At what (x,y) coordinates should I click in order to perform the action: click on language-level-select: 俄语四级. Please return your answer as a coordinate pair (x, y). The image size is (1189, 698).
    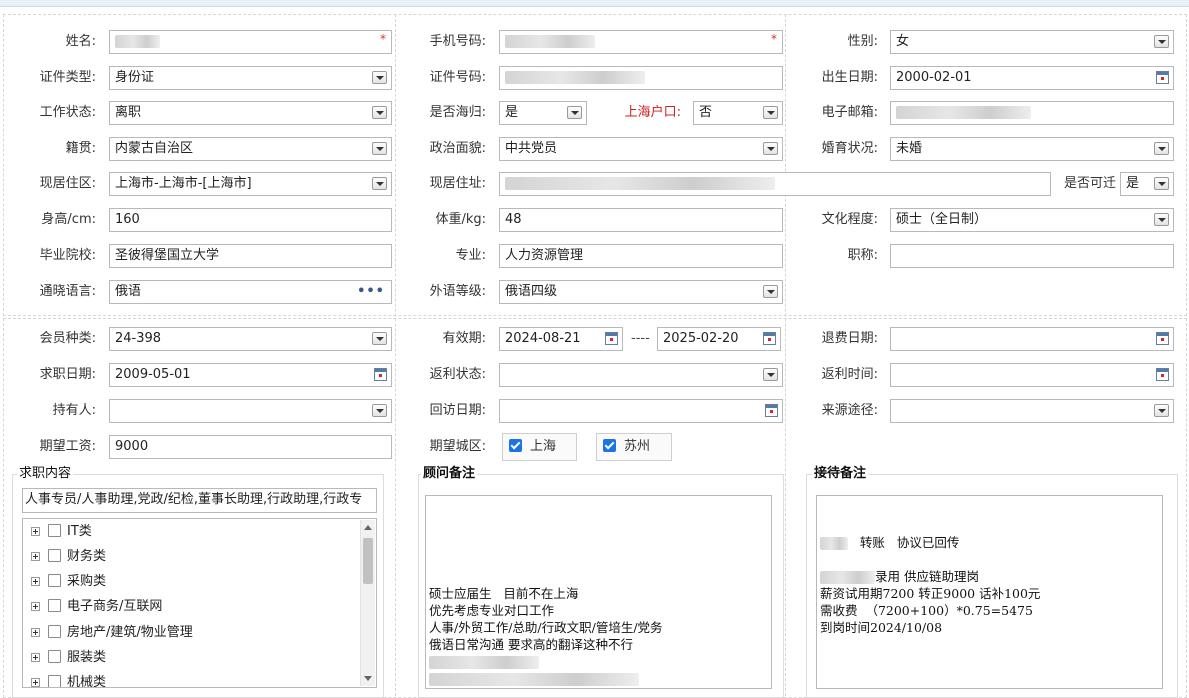
    Looking at the image, I should click on (641, 292).